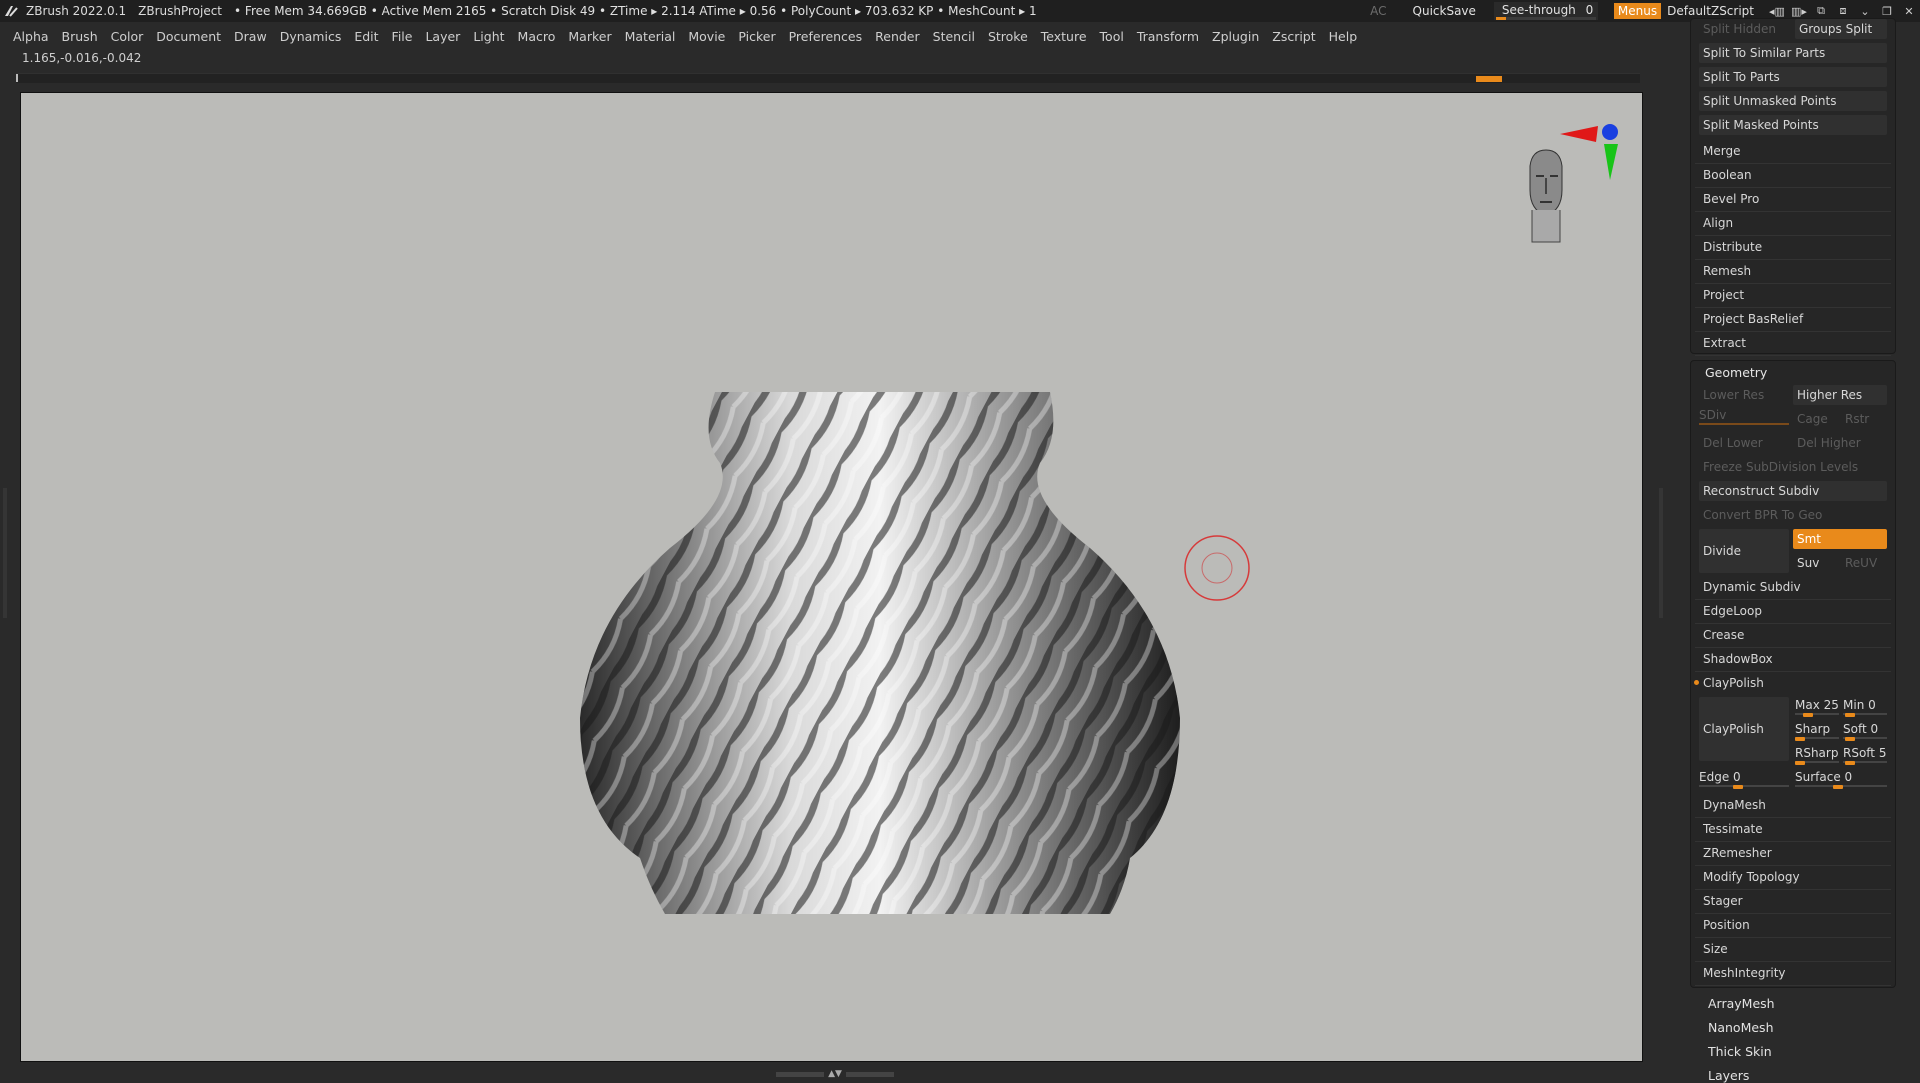  I want to click on max-slider: Max 25, so click(1817, 707).